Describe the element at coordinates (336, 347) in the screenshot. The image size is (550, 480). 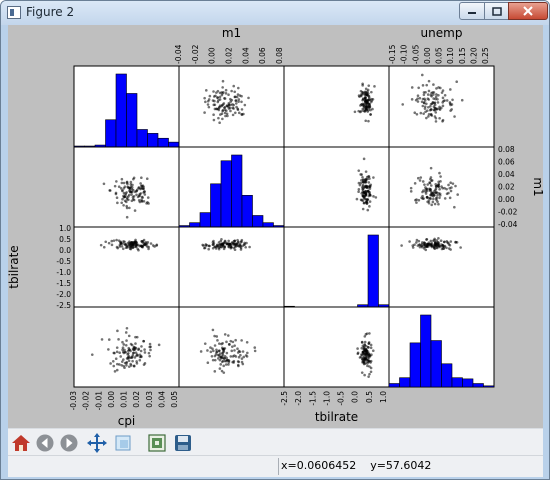
I see `panel-unemp-tbilrate` at that location.